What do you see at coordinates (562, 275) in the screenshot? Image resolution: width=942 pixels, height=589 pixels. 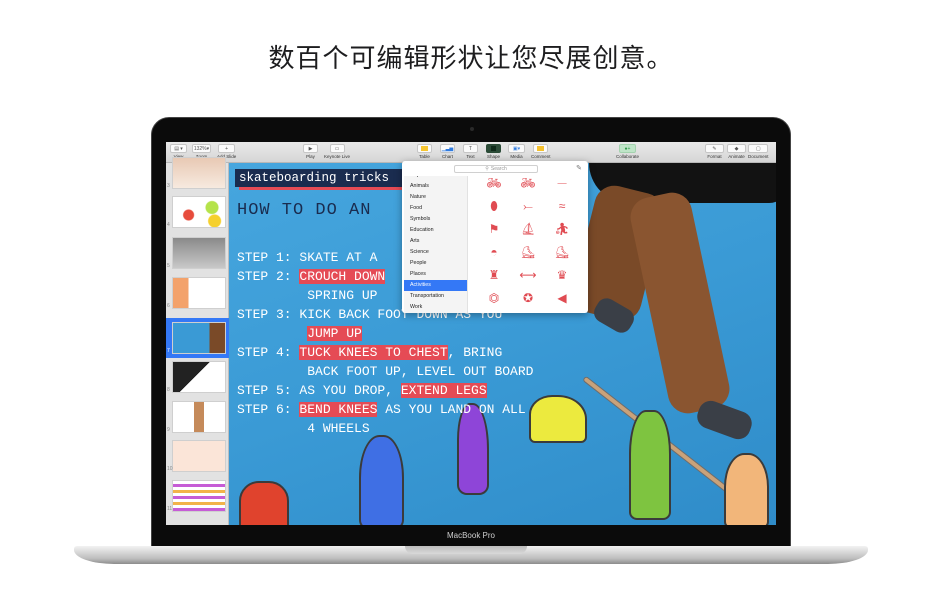 I see `trophy-icon: ♛` at bounding box center [562, 275].